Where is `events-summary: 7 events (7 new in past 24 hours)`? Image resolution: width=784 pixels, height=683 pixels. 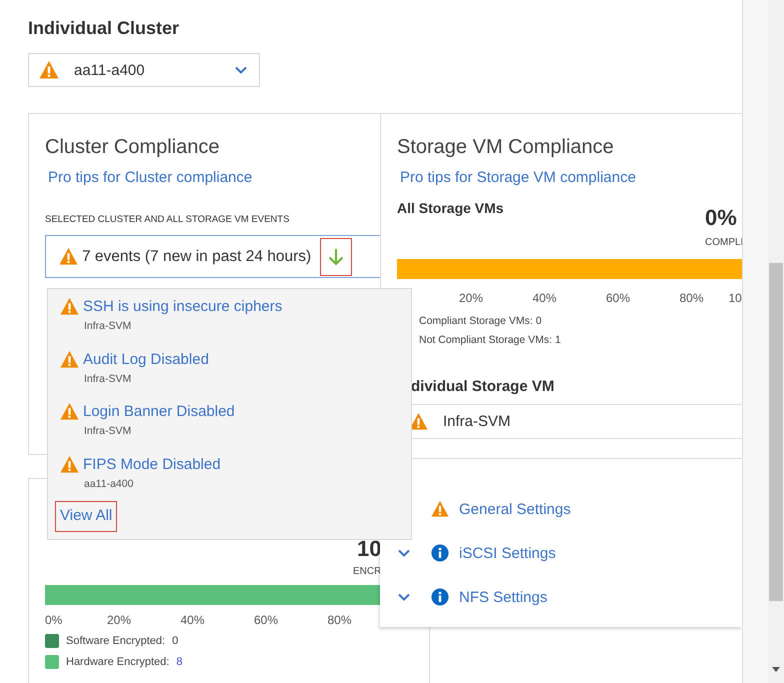
events-summary: 7 events (7 new in past 24 hours) is located at coordinates (197, 257).